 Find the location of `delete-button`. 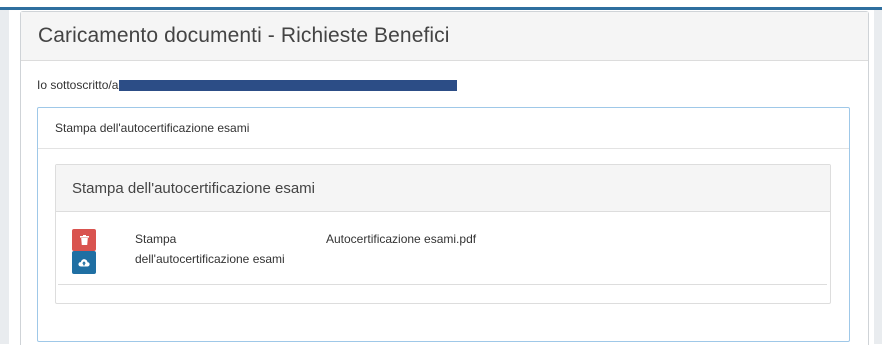

delete-button is located at coordinates (84, 240).